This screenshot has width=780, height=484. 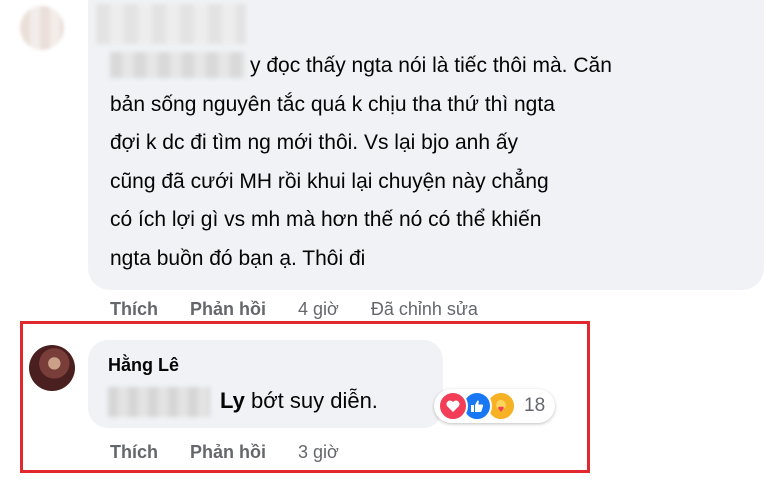 What do you see at coordinates (42, 28) in the screenshot?
I see `blurred-avatar` at bounding box center [42, 28].